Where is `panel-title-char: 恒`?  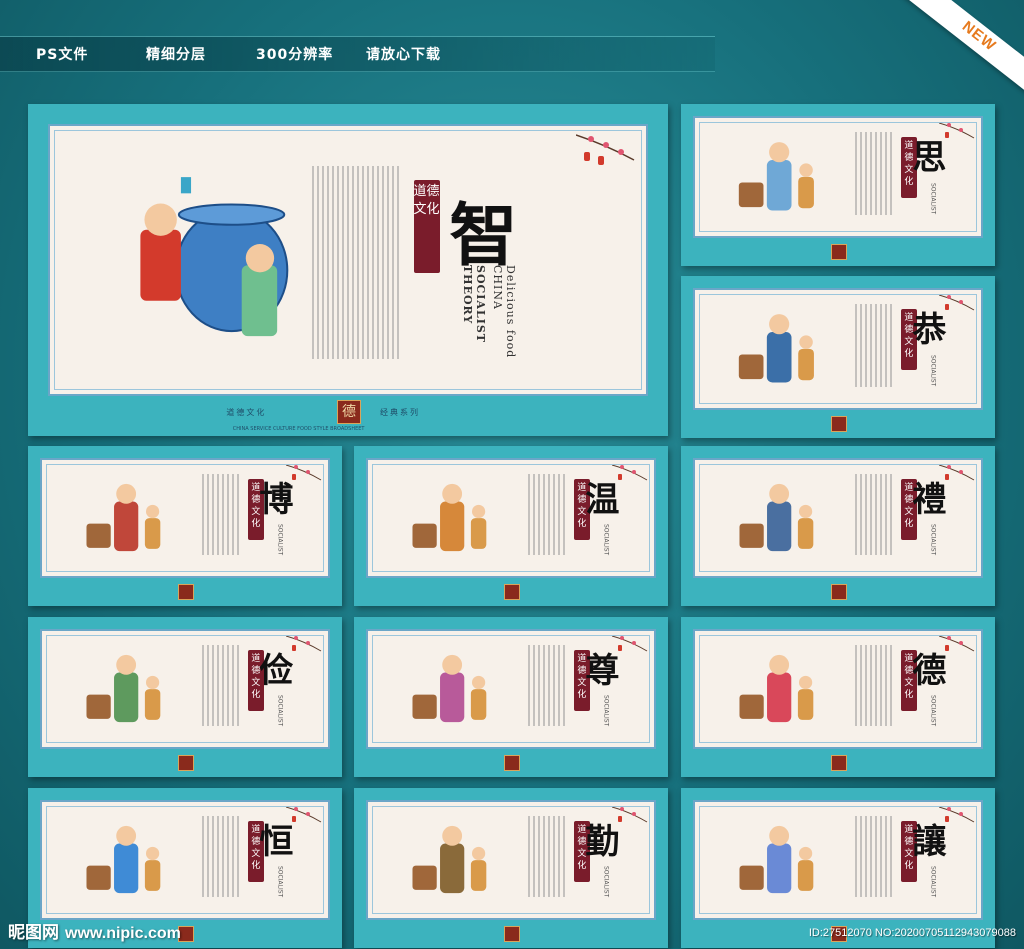
panel-title-char: 恒 is located at coordinates (276, 841).